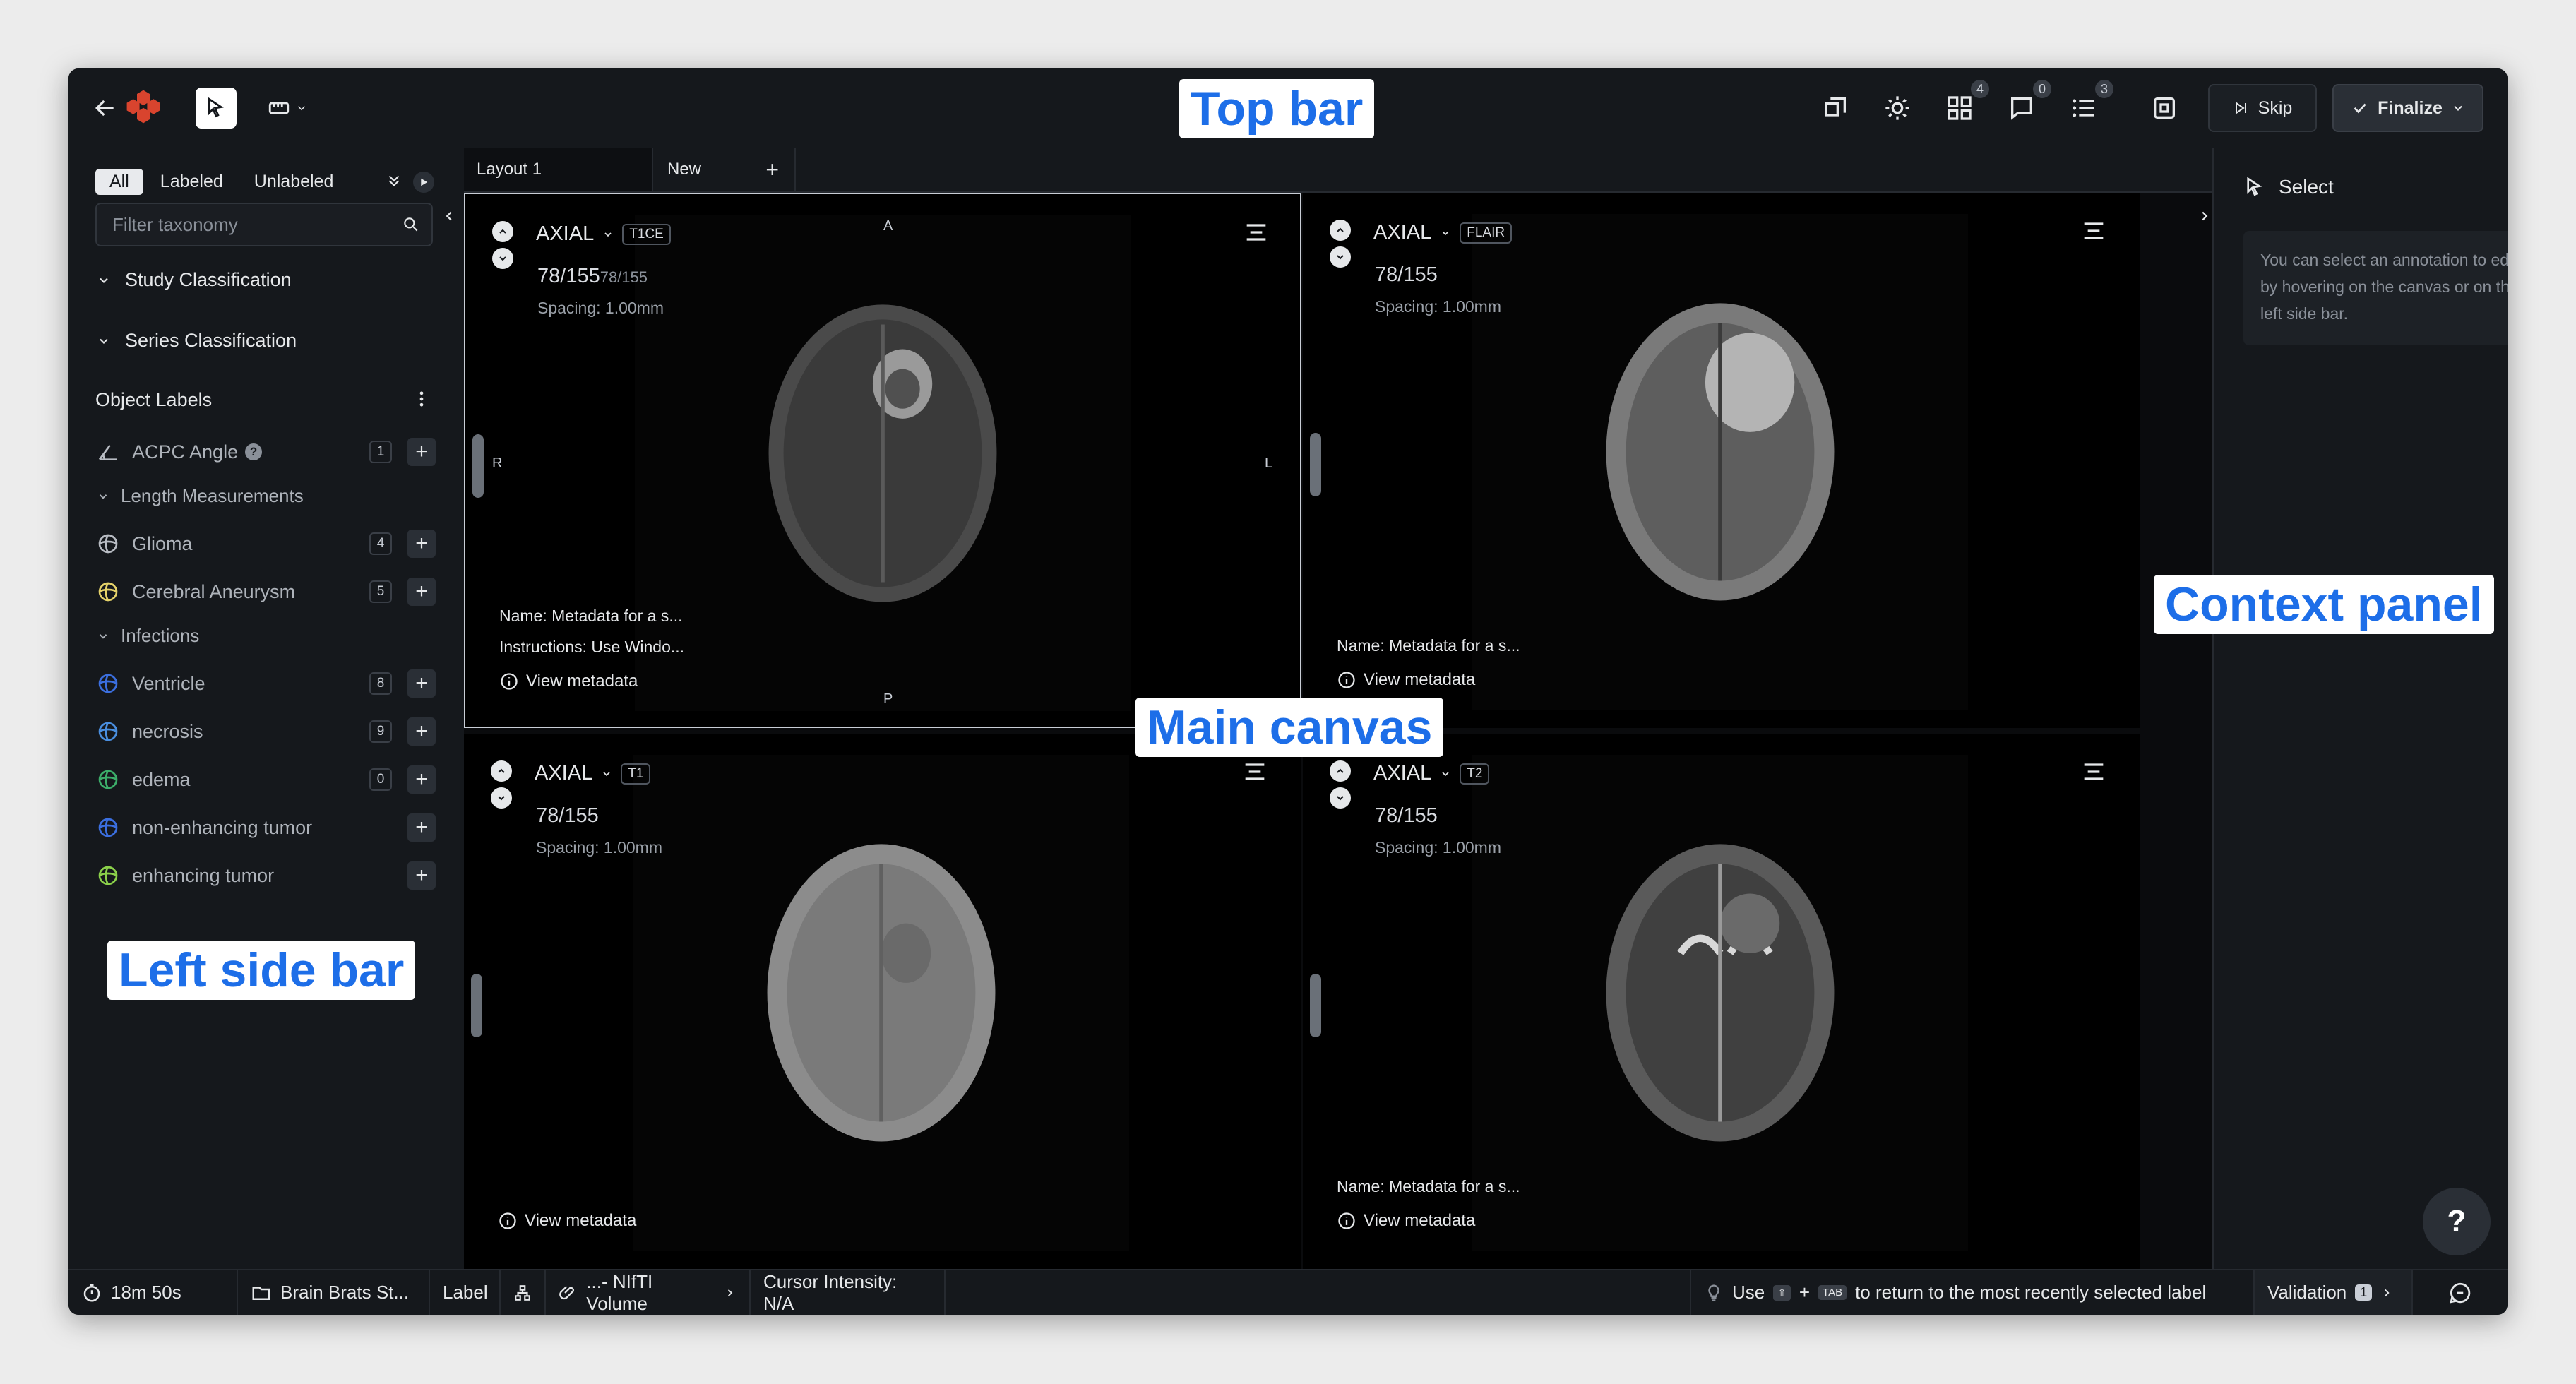 The image size is (2576, 1384). Describe the element at coordinates (264, 224) in the screenshot. I see `taxonomy-filter-input: Filter taxonomy` at that location.